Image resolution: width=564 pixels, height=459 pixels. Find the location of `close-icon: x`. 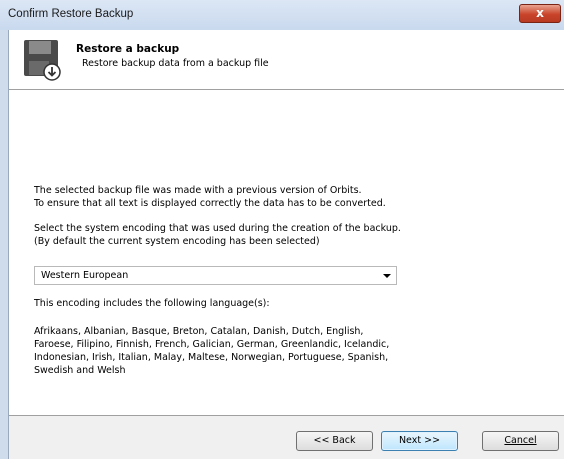

close-icon: x is located at coordinates (540, 13).